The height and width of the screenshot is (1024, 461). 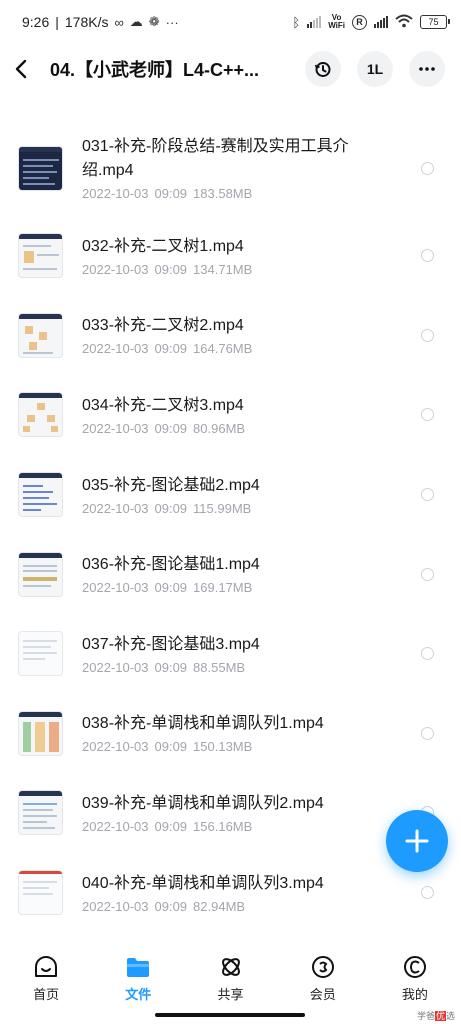 What do you see at coordinates (322, 994) in the screenshot?
I see `nav-label: 会员` at bounding box center [322, 994].